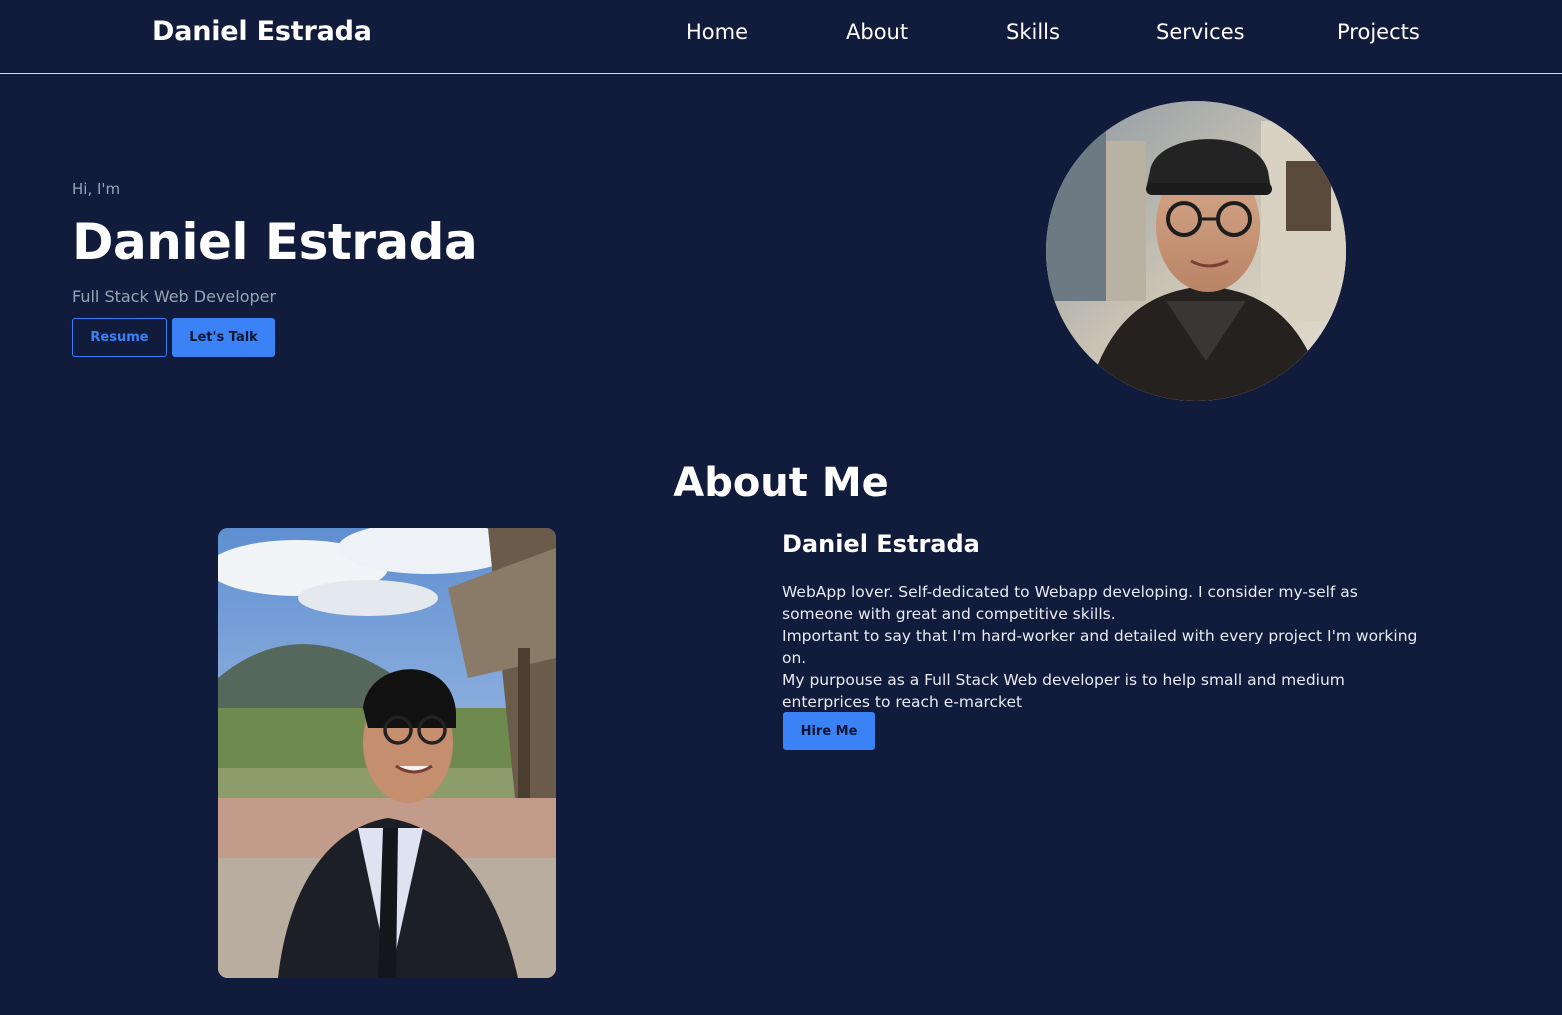 The height and width of the screenshot is (1015, 1562). What do you see at coordinates (1378, 32) in the screenshot?
I see `nav-link-projects: Projects` at bounding box center [1378, 32].